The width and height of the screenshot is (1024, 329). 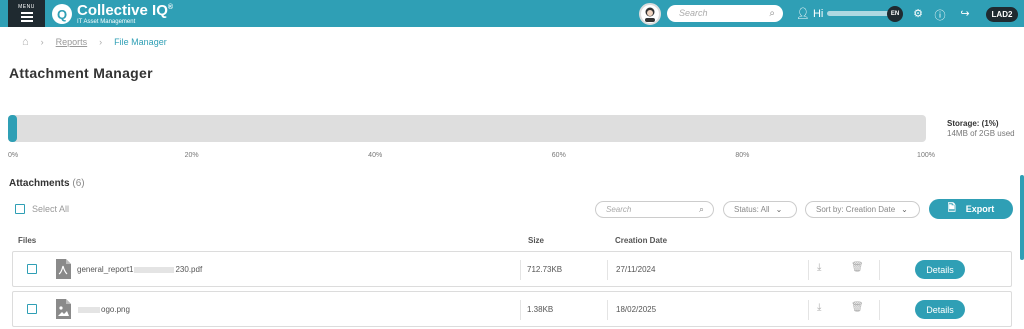 I want to click on storage-tick-label: 80%, so click(x=742, y=155).